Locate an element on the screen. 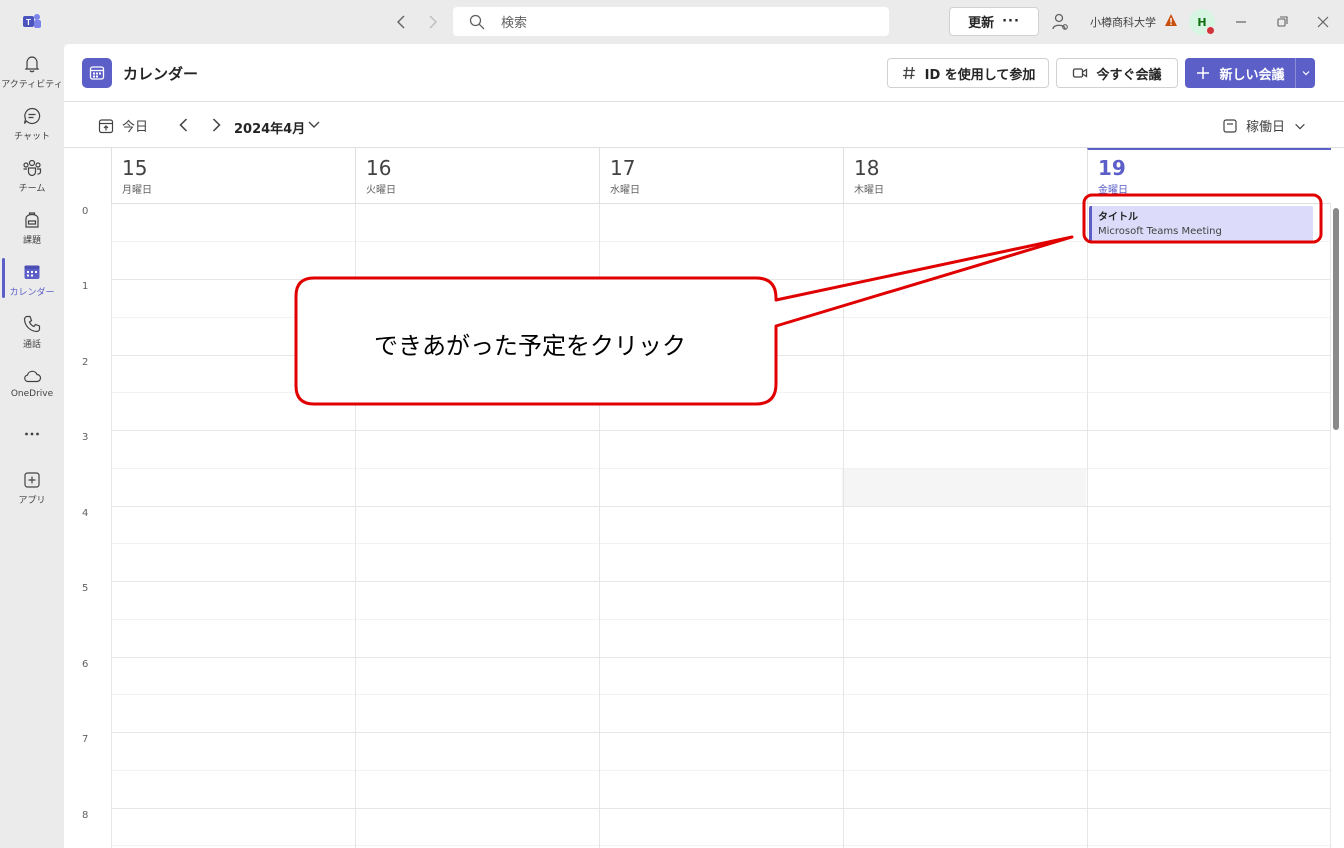 This screenshot has width=1344, height=848. rail-item-label: 課題 is located at coordinates (31, 241).